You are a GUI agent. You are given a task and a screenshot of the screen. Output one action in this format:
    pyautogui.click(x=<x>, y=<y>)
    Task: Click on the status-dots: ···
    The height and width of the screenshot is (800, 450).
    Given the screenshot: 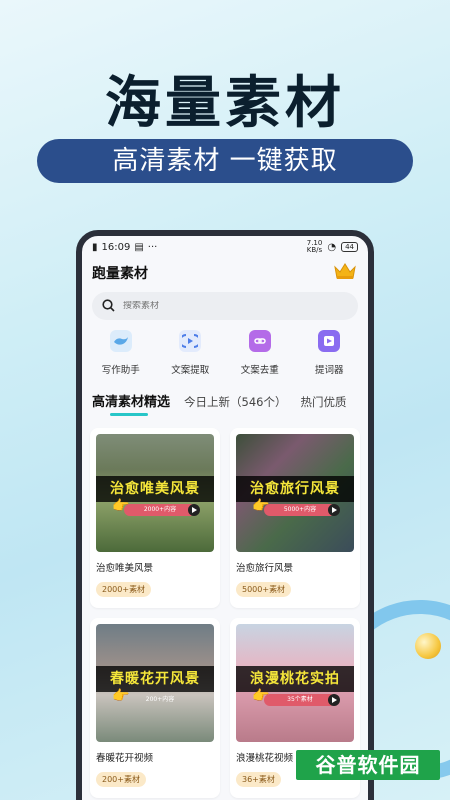 What is the action you would take?
    pyautogui.click(x=152, y=247)
    